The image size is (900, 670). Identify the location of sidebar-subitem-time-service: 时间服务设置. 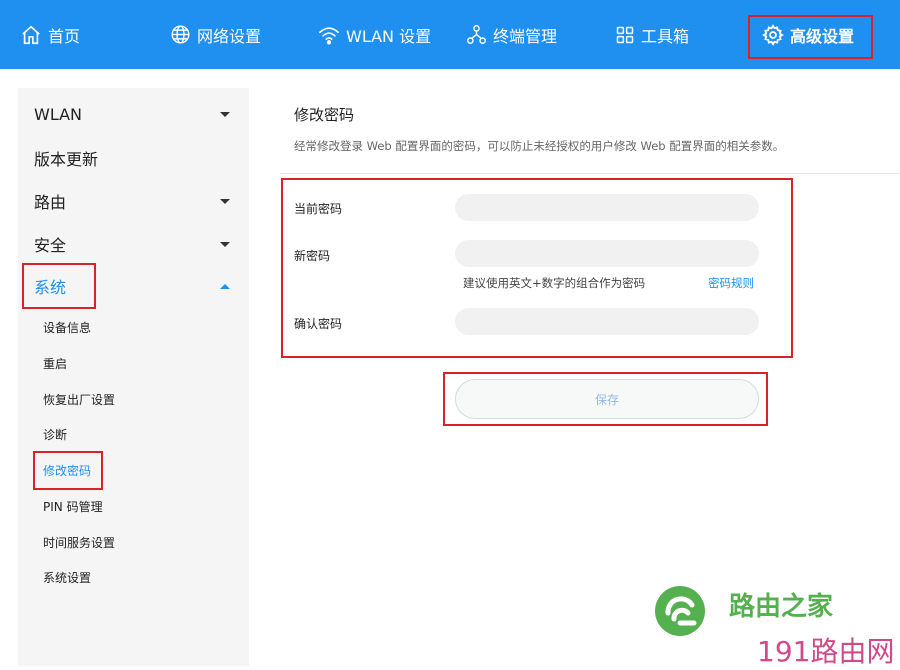
(133, 542).